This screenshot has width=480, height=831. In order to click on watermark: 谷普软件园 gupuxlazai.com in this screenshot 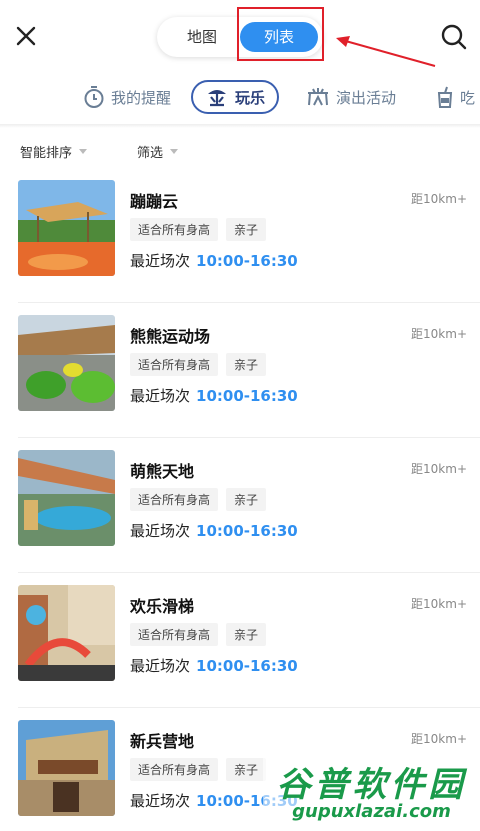, I will do `click(371, 793)`.